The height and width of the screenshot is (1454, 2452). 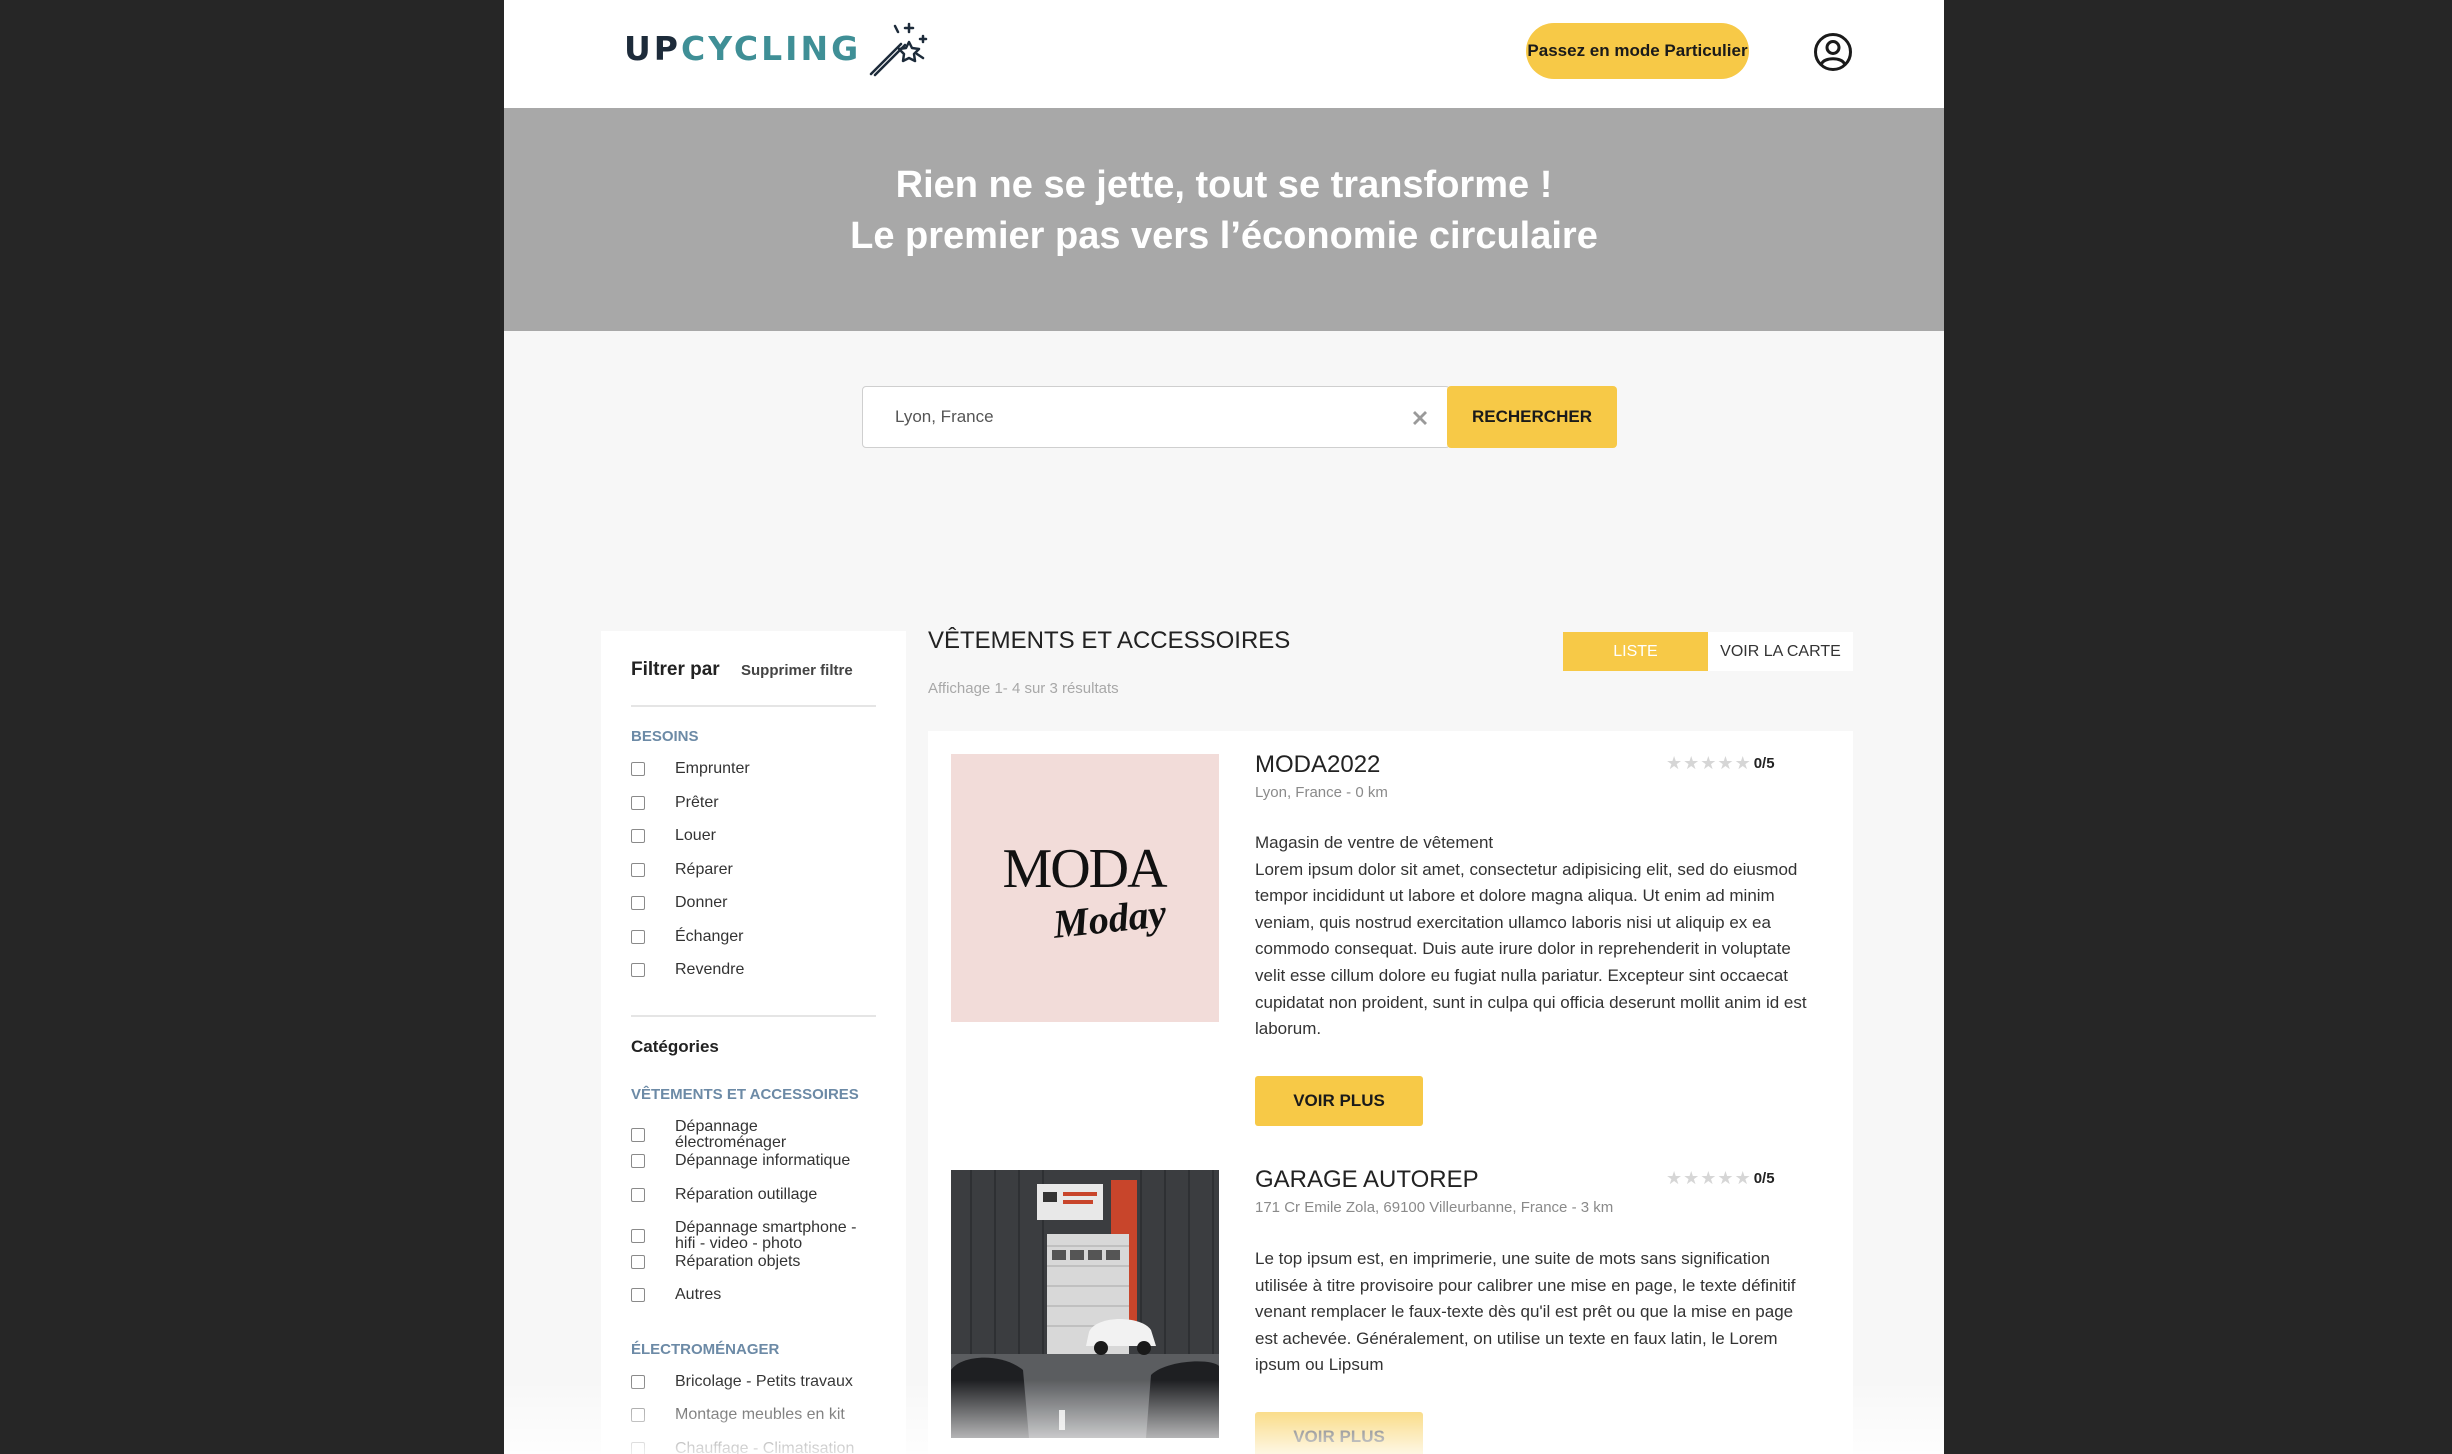 I want to click on results-count: Affichage 1- 4 sur 3 résultats, so click(x=1023, y=688).